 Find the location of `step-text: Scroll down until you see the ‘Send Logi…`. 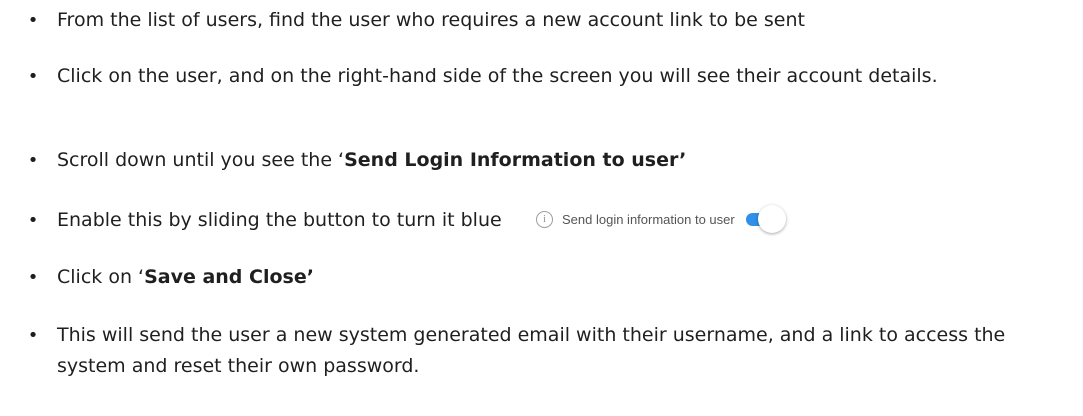

step-text: Scroll down until you see the ‘Send Logi… is located at coordinates (567, 160).